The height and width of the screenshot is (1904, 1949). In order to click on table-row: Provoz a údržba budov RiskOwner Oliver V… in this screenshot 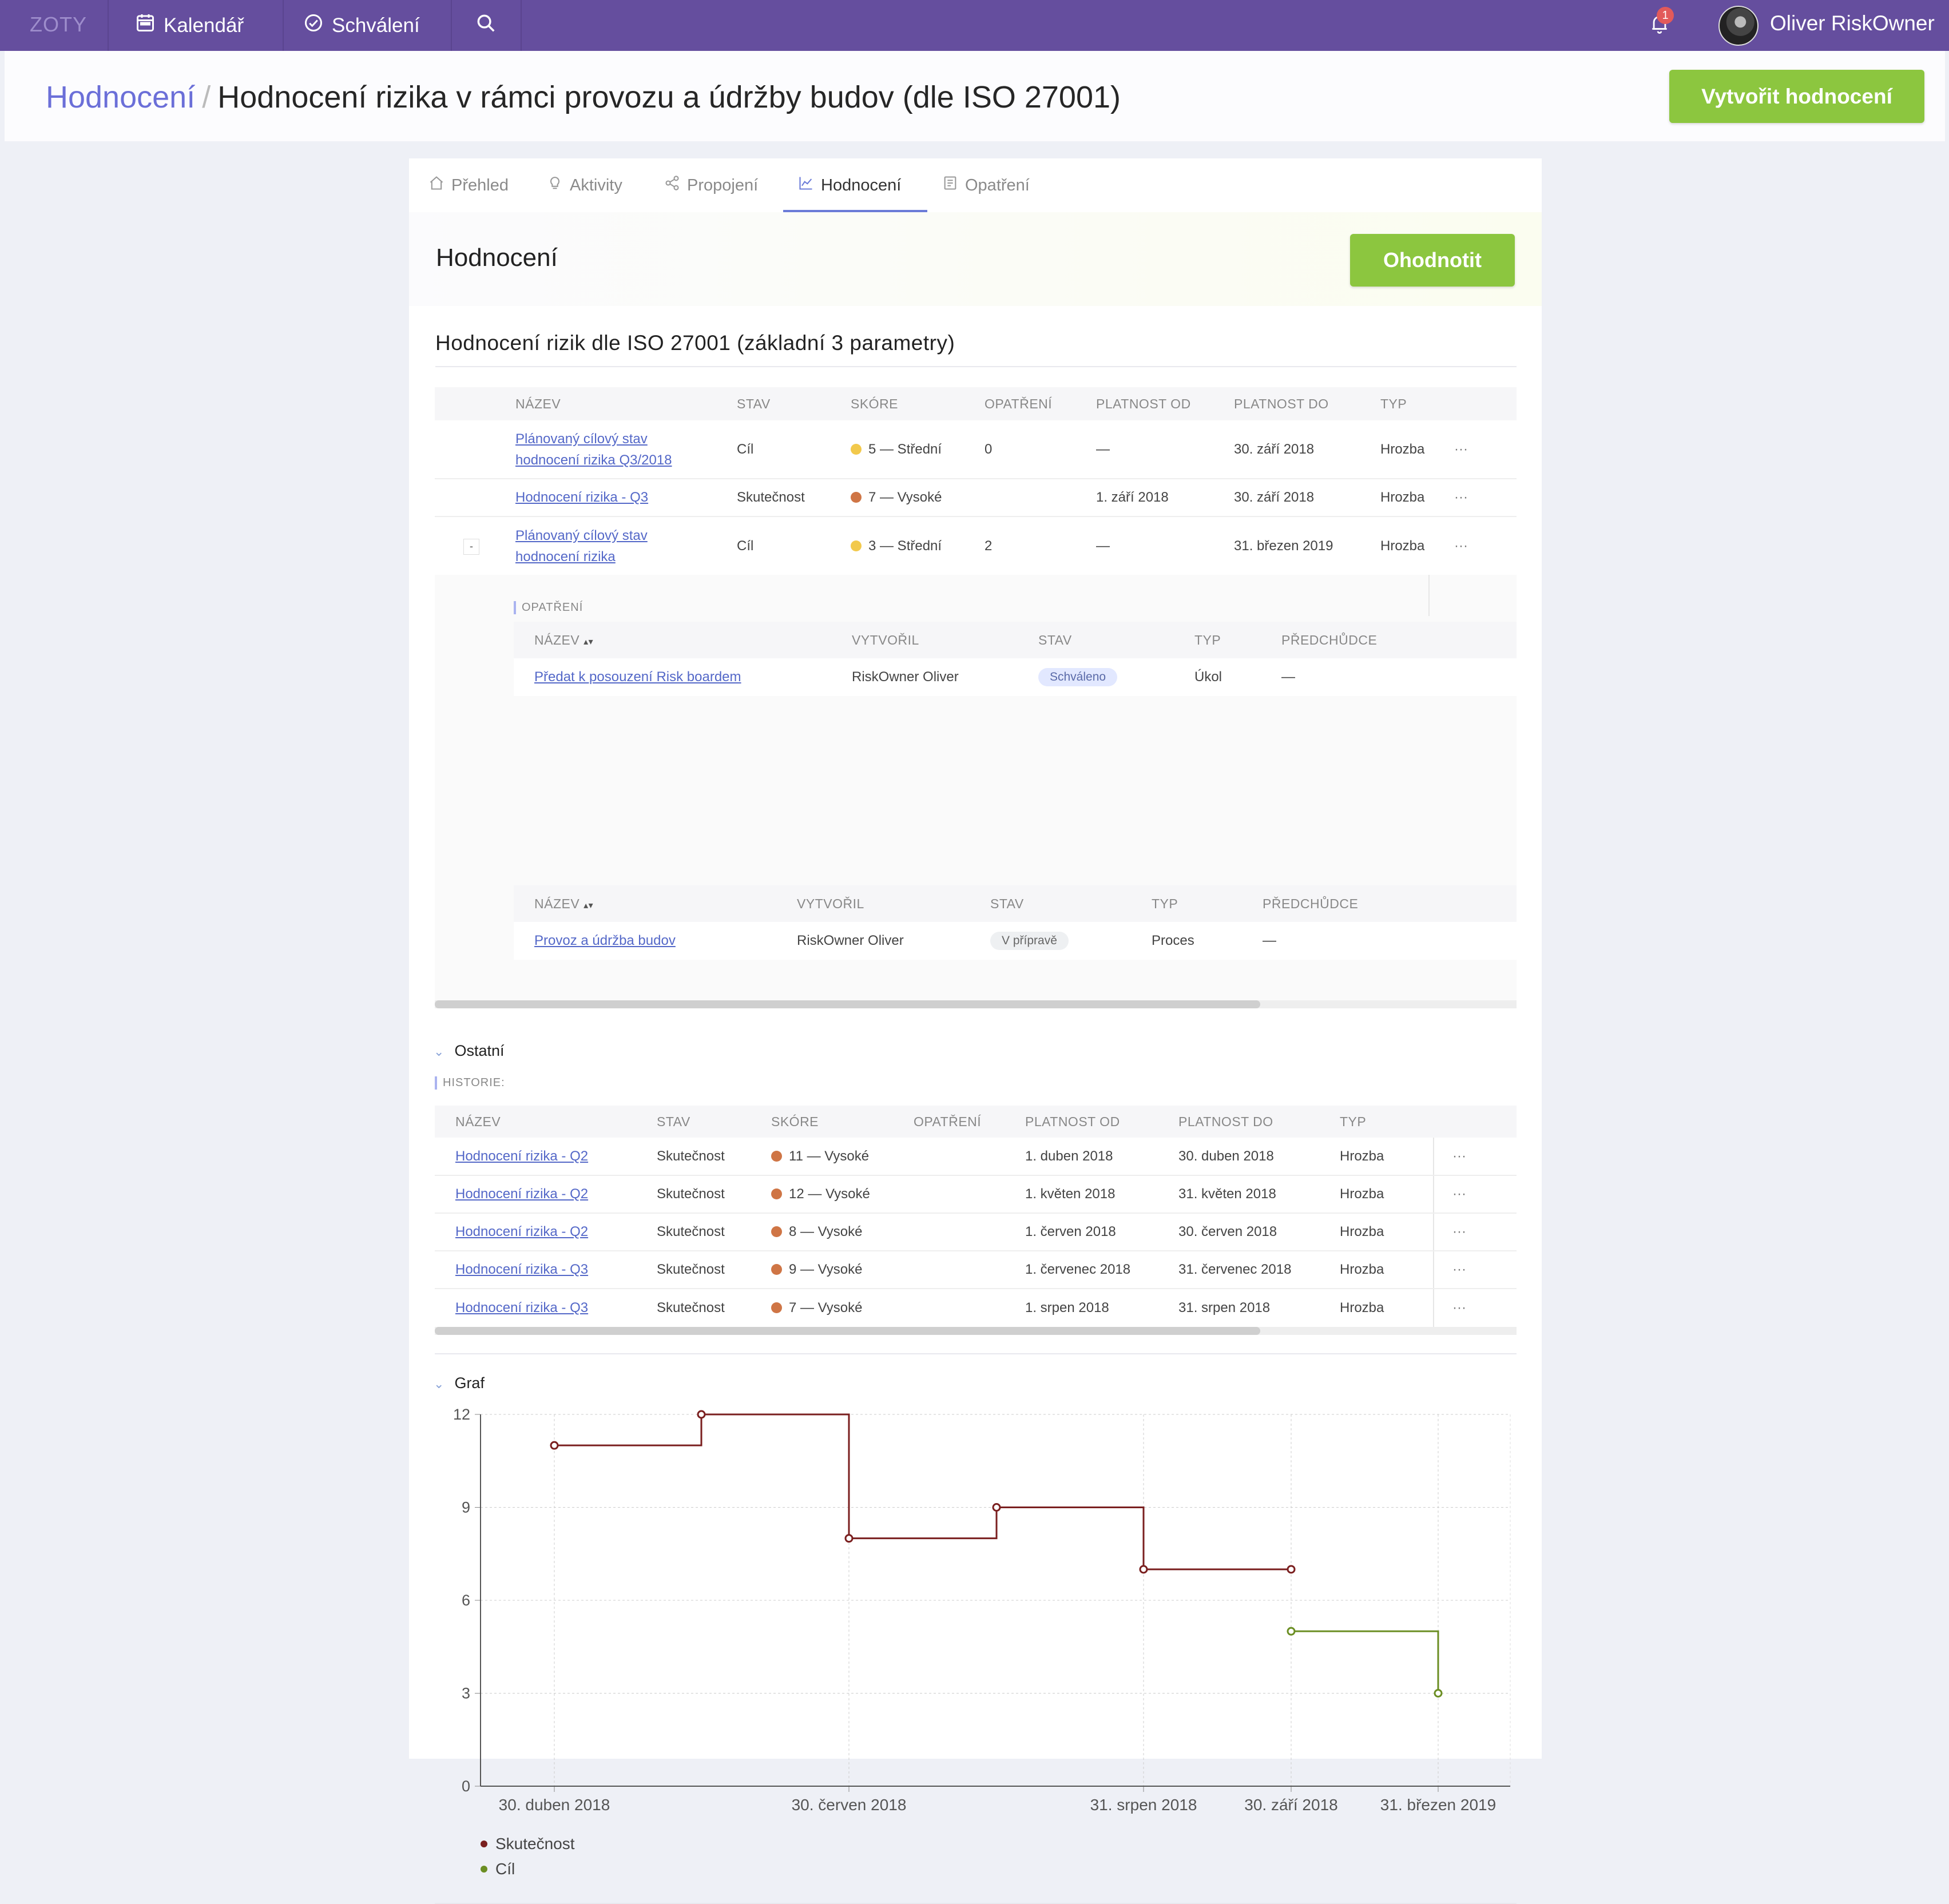, I will do `click(1015, 941)`.